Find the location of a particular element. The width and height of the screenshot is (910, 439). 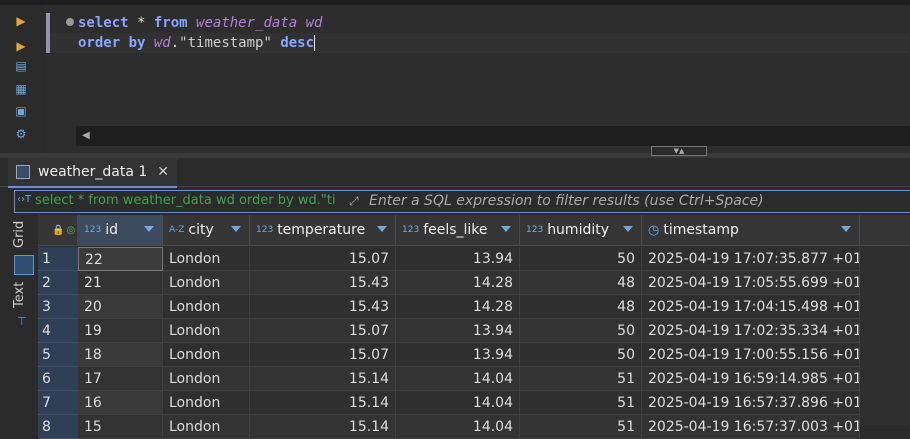

expand-filter-icon: ⤢ is located at coordinates (354, 201).